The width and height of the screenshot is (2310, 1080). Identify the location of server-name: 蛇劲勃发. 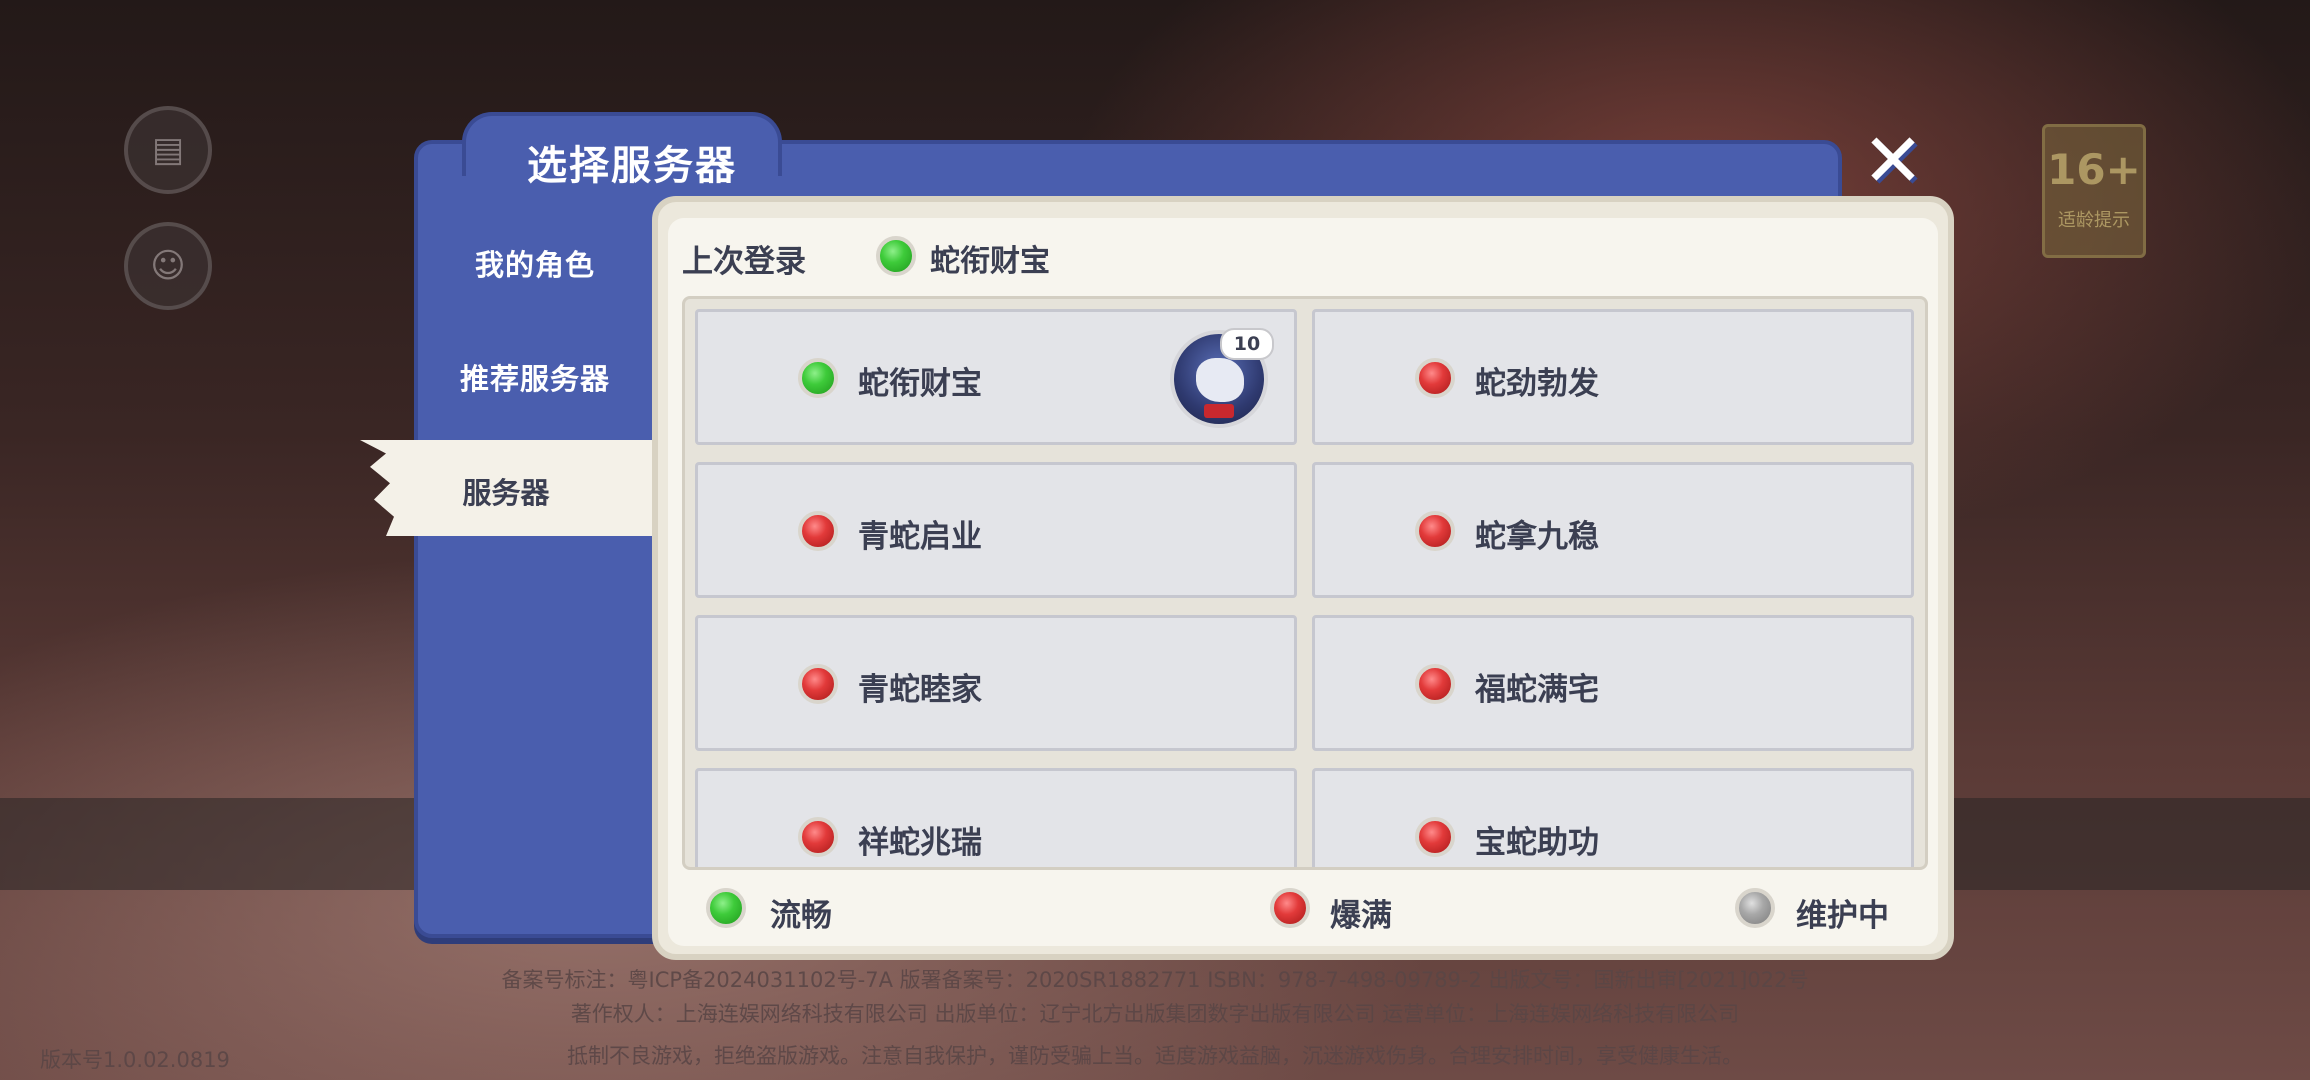
(1537, 384).